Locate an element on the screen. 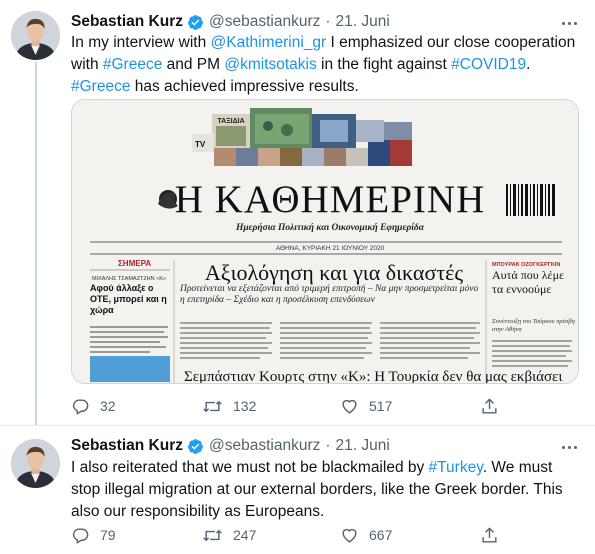 The height and width of the screenshot is (554, 595). tweet-text-segment: I emphasized our close cooperation is located at coordinates (451, 42).